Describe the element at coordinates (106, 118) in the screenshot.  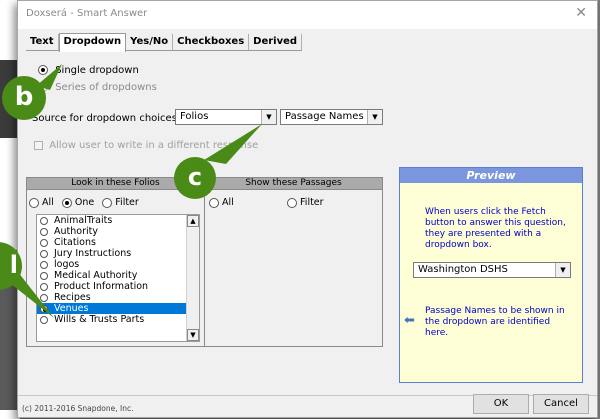
I see `source-label: Source for dropdown choices:` at that location.